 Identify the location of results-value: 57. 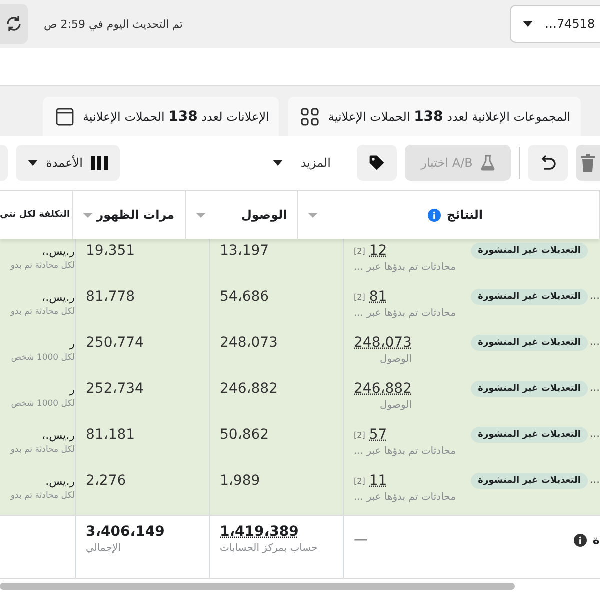
(378, 435).